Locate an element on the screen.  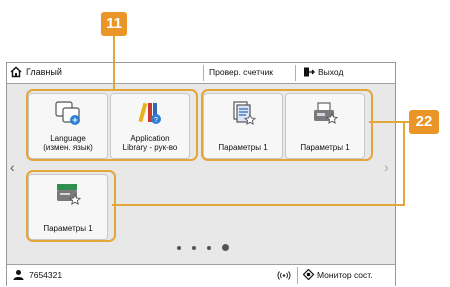
logout-label: Выход is located at coordinates (331, 72).